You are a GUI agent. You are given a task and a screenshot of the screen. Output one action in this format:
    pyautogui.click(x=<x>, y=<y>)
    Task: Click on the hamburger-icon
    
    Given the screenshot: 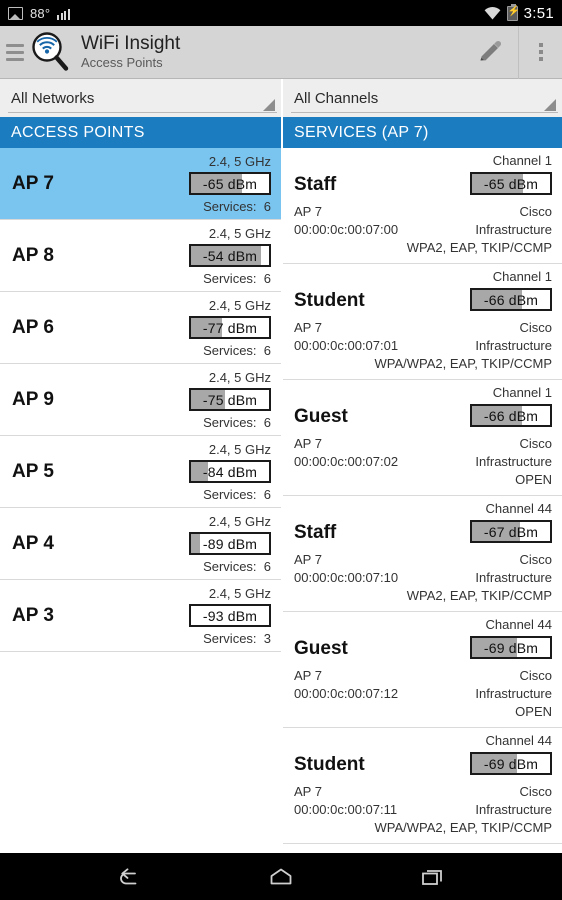 What is the action you would take?
    pyautogui.click(x=15, y=52)
    